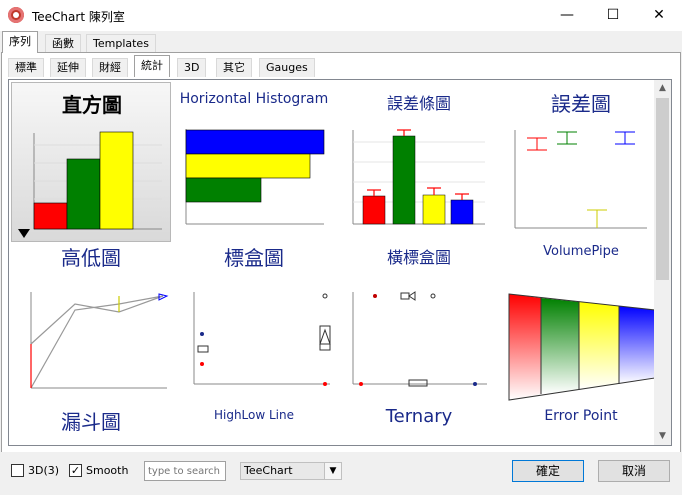  I want to click on tab-financial: 財經, so click(110, 67).